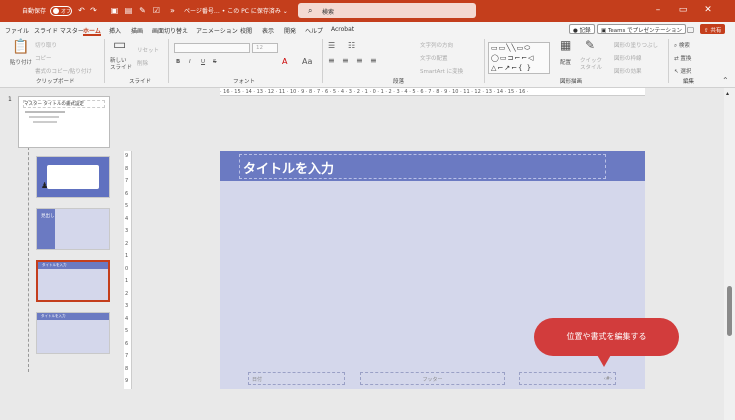  Describe the element at coordinates (441, 71) in the screenshot. I see `smartart-button: SmartArt に変換` at that location.